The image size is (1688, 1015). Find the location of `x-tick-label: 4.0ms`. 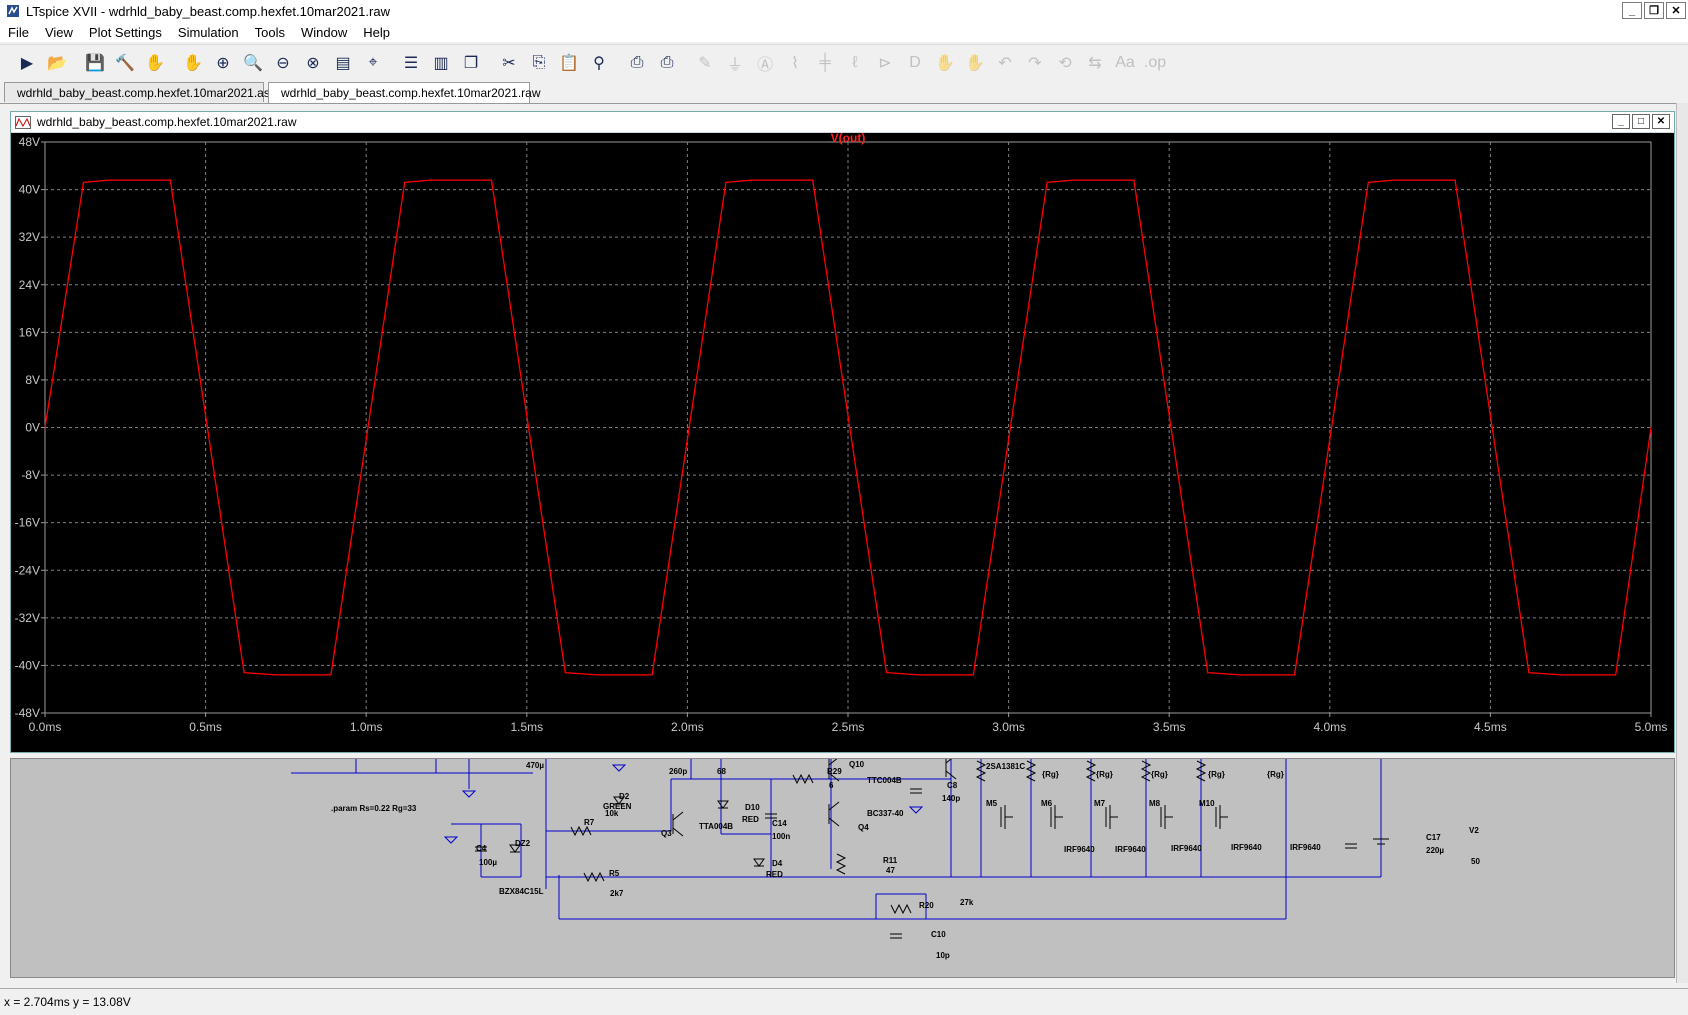

x-tick-label: 4.0ms is located at coordinates (1329, 727).